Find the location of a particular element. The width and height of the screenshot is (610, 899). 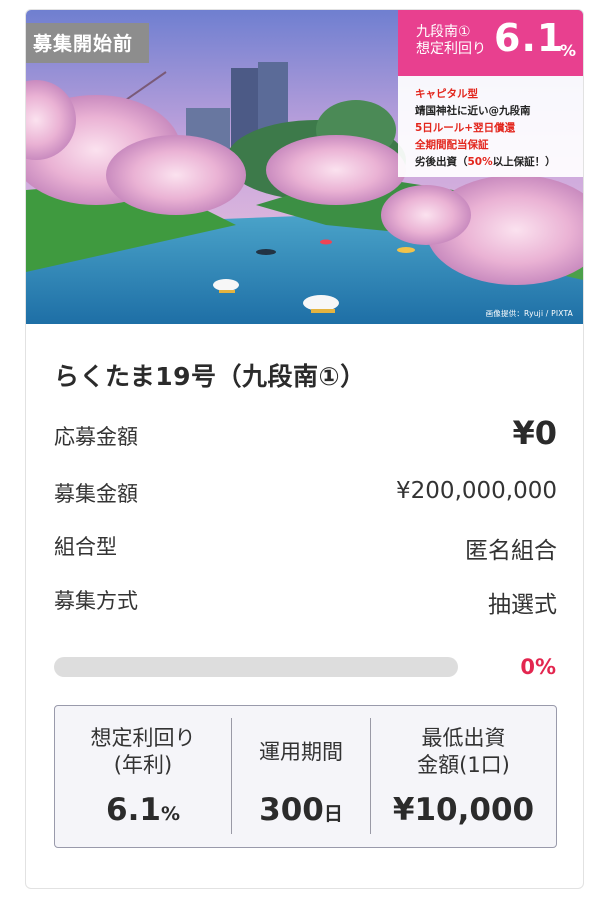

stat-operation-period: 運用期間 300日 is located at coordinates (301, 776).